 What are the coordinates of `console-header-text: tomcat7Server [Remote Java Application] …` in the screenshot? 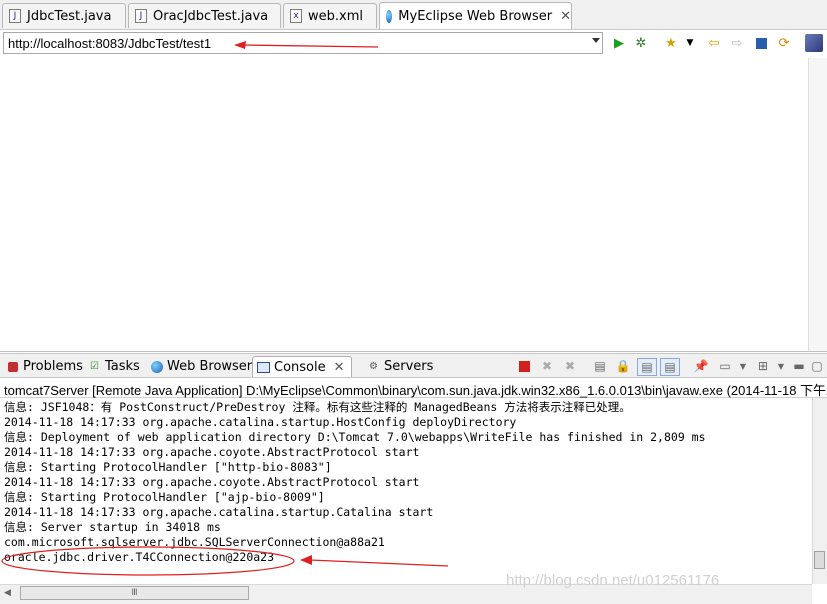 It's located at (415, 390).